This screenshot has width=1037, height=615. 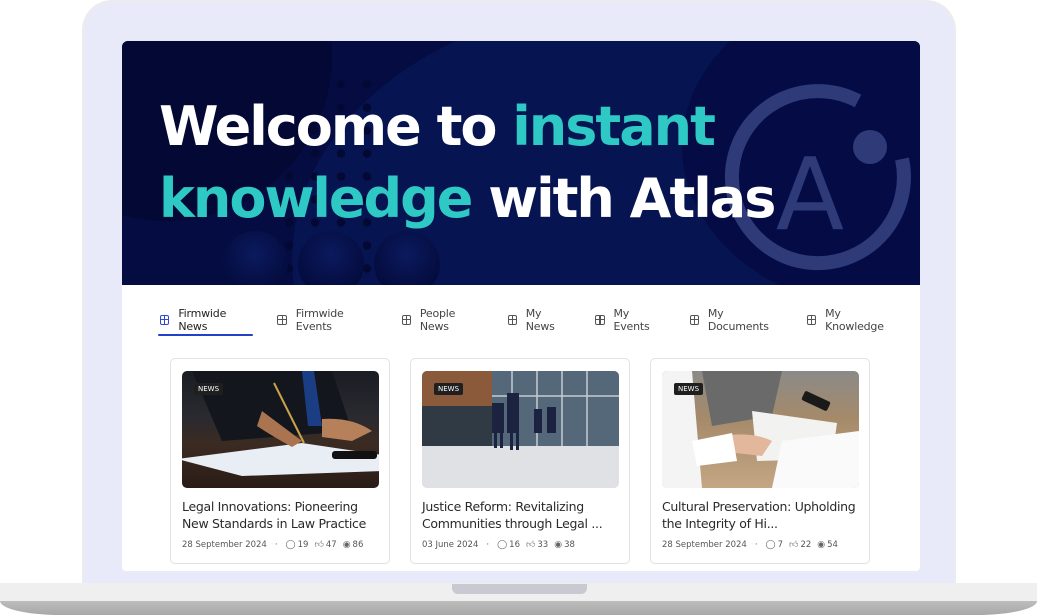 I want to click on tab-my-documents: My Documents, so click(x=735, y=320).